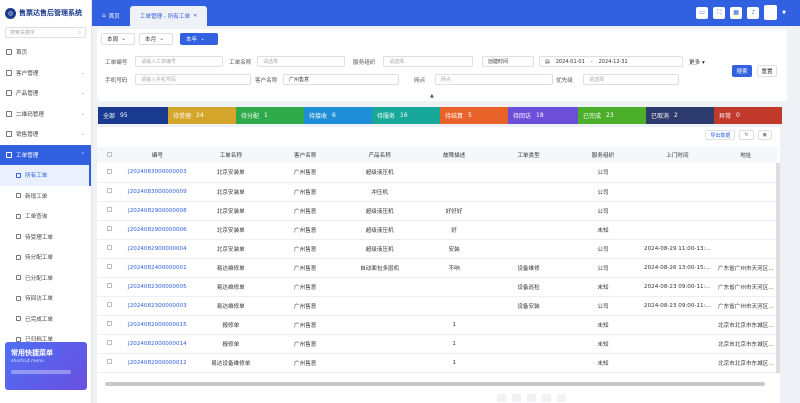 The width and height of the screenshot is (800, 403). I want to click on tab-home: ⌂ 首页, so click(111, 16).